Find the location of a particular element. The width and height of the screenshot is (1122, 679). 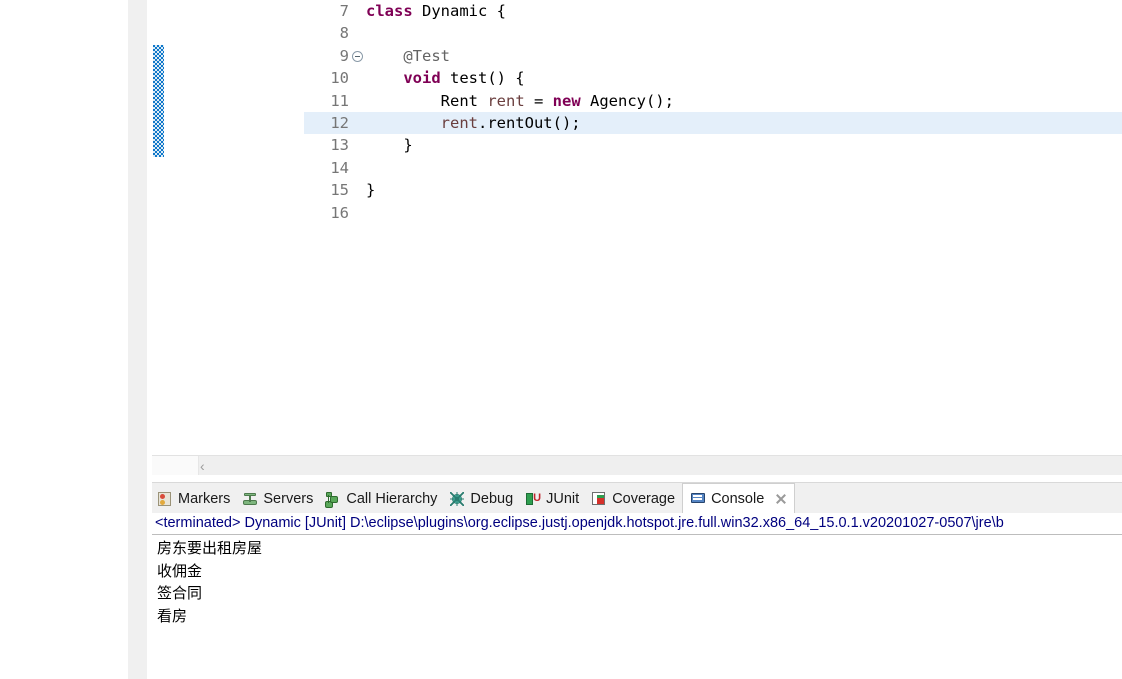

code-line: 11 Rent rent = new Agency(); is located at coordinates (713, 101).